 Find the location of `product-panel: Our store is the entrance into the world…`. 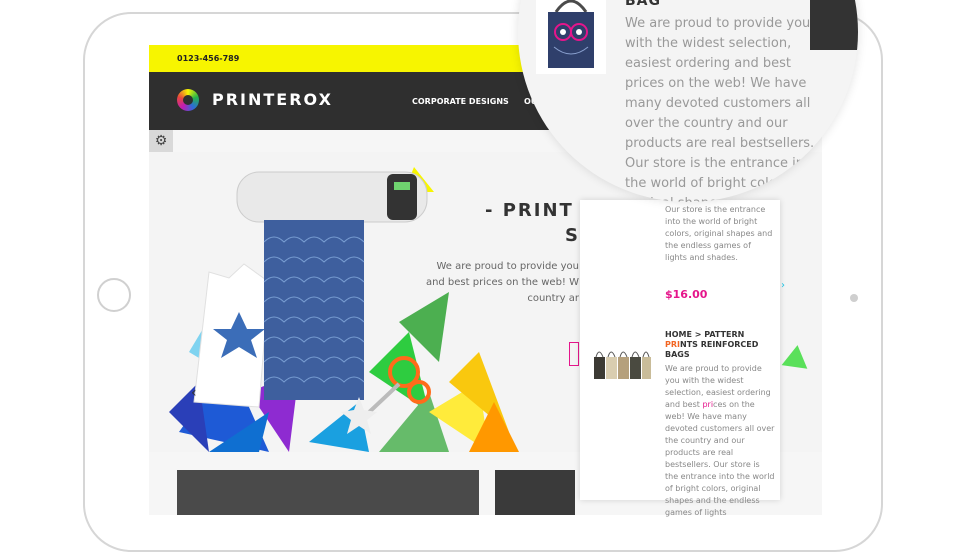

product-panel: Our store is the entrance into the world… is located at coordinates (682, 358).